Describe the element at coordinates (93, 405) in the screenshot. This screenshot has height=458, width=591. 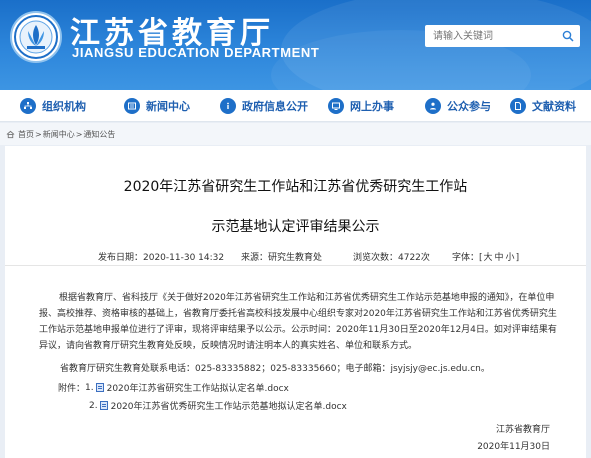
I see `attachment-number: 2.` at that location.